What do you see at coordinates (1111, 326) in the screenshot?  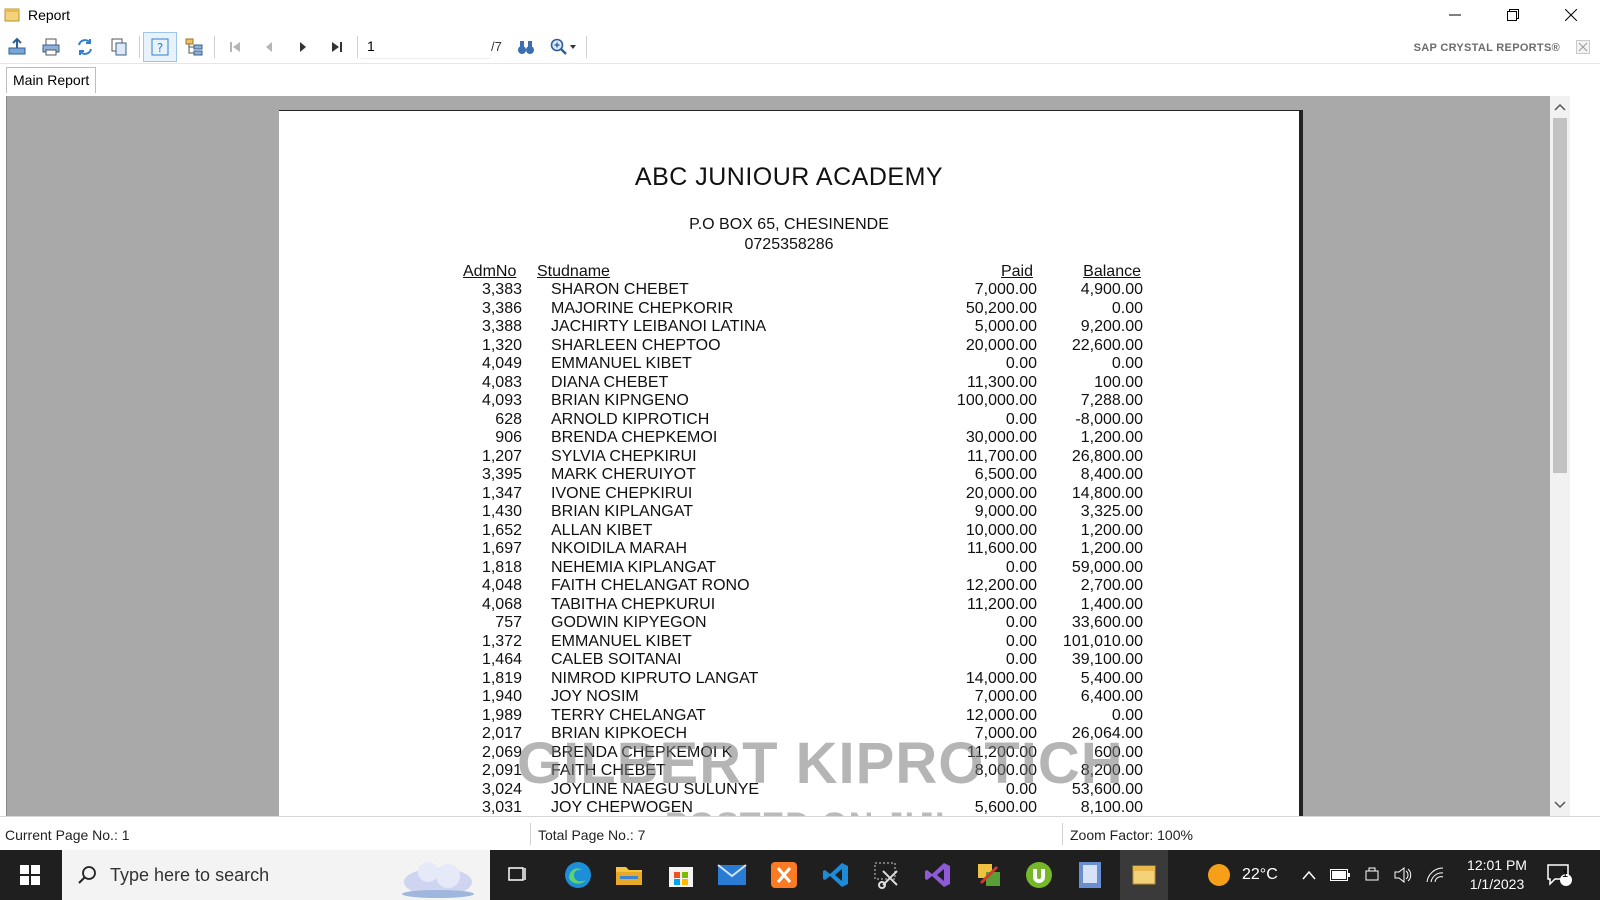 I see `cell-balance: 9,200.00` at bounding box center [1111, 326].